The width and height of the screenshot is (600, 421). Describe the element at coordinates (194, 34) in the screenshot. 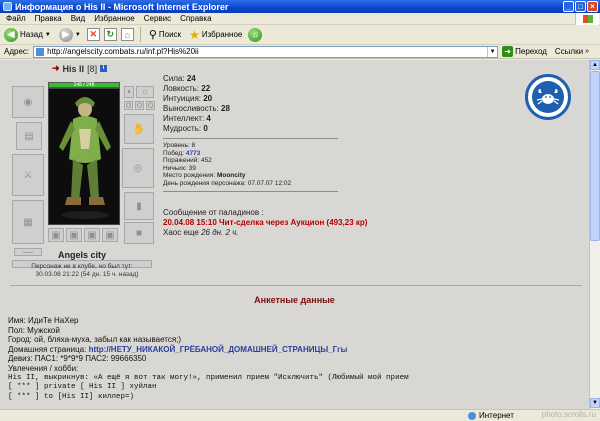

I see `star-icon: ★` at that location.